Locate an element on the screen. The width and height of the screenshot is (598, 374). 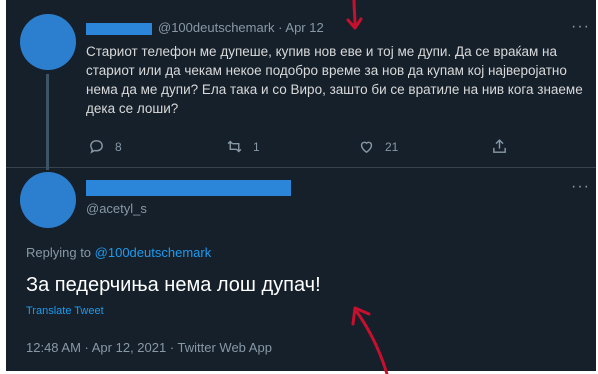
like-button: 21 is located at coordinates (378, 146).